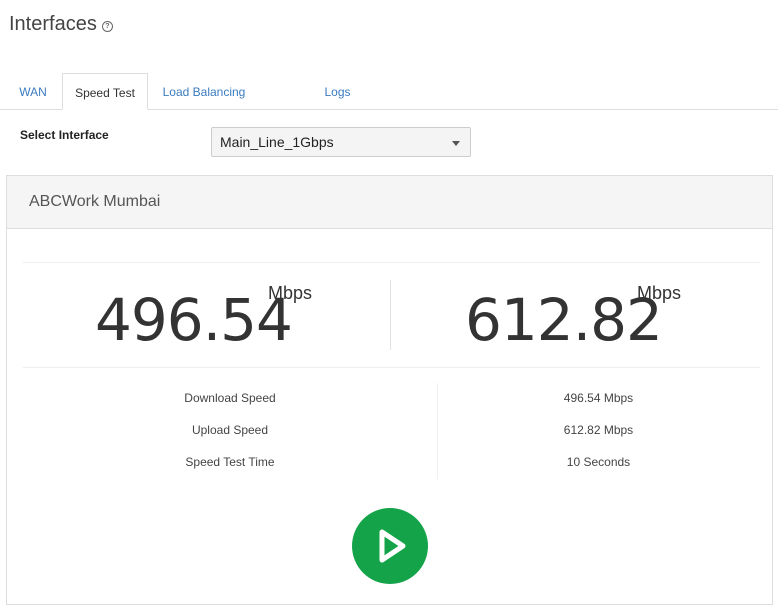 This screenshot has height=609, width=778. Describe the element at coordinates (598, 430) in the screenshot. I see `stat-value: 612.82 Mbps` at that location.